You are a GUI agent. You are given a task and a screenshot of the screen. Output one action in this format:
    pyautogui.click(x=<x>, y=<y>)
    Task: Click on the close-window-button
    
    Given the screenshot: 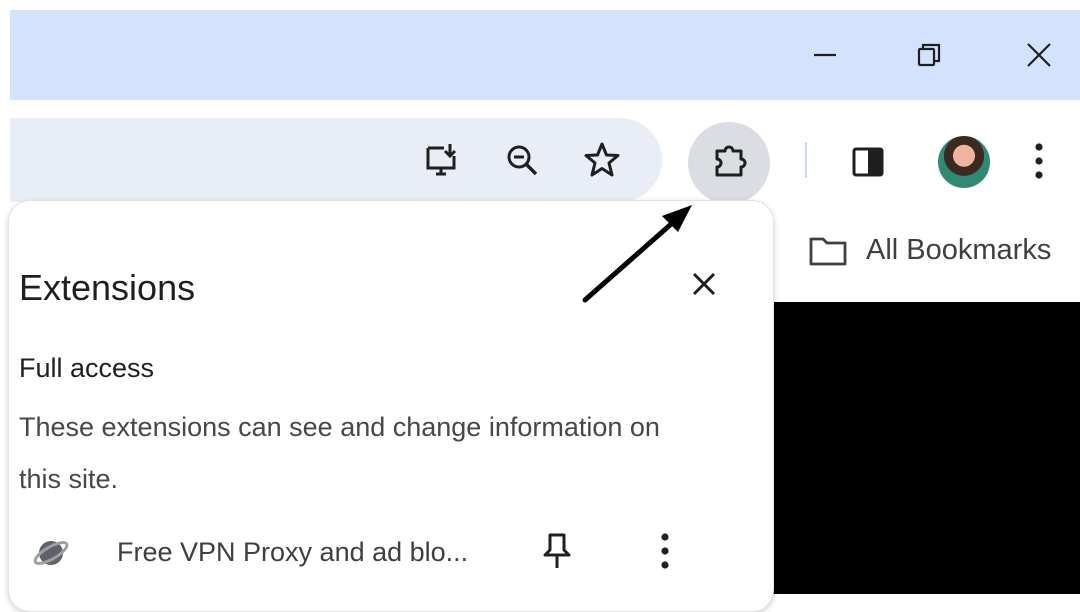 What is the action you would take?
    pyautogui.click(x=1039, y=55)
    